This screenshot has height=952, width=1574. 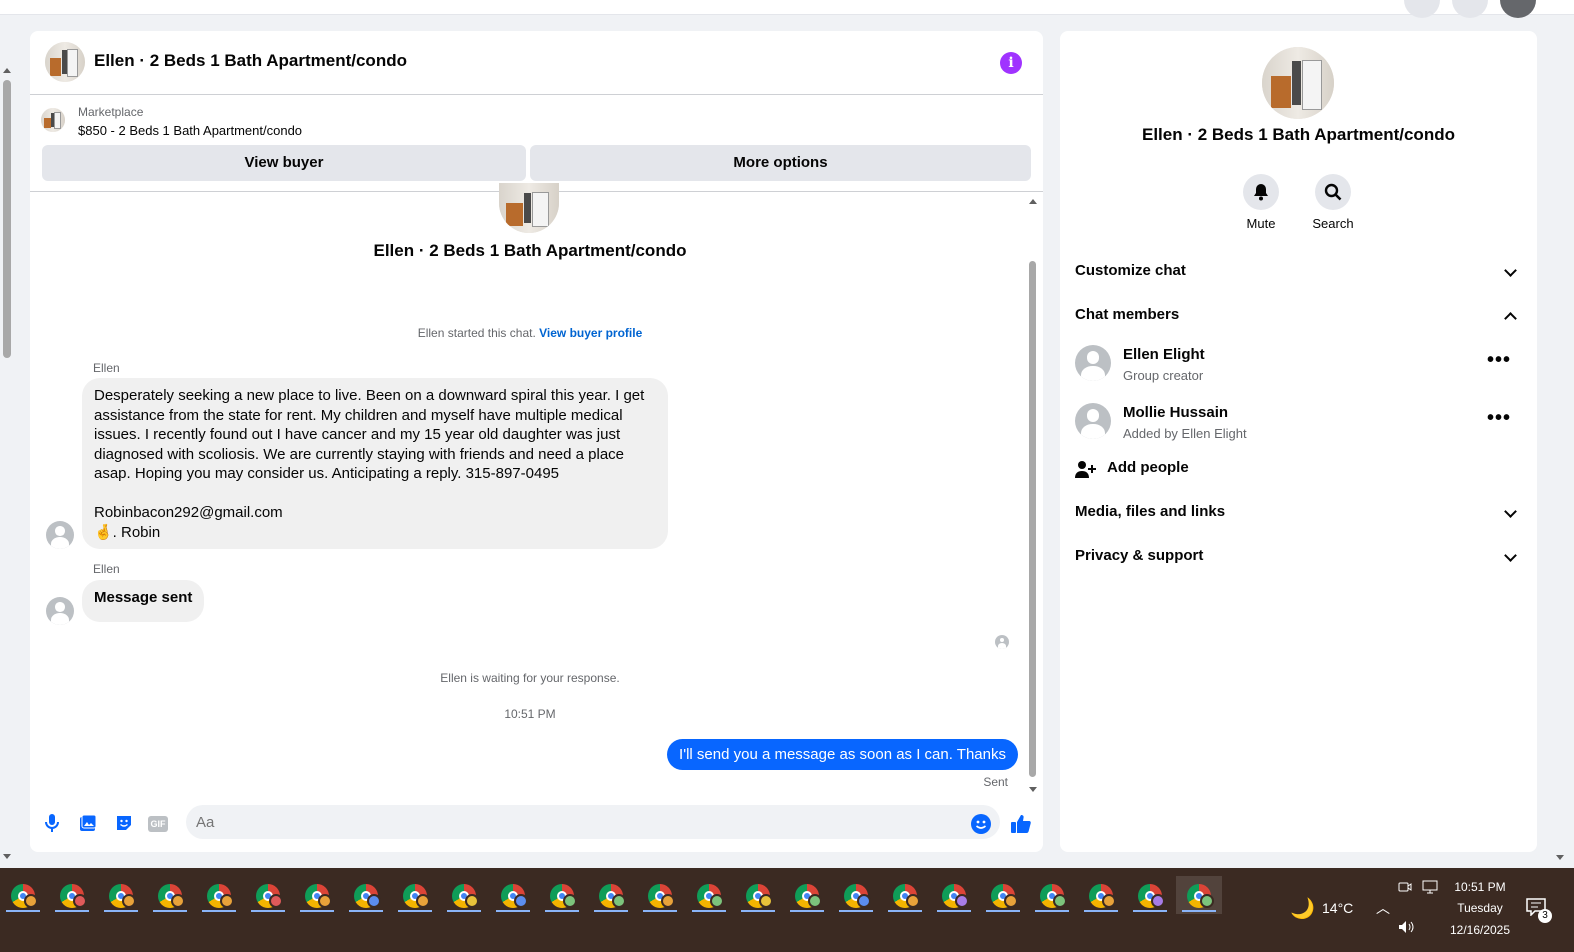 What do you see at coordinates (190, 130) in the screenshot?
I see `listing-price-title: $850 - 2 Beds 1 Bath Apartment/condo` at bounding box center [190, 130].